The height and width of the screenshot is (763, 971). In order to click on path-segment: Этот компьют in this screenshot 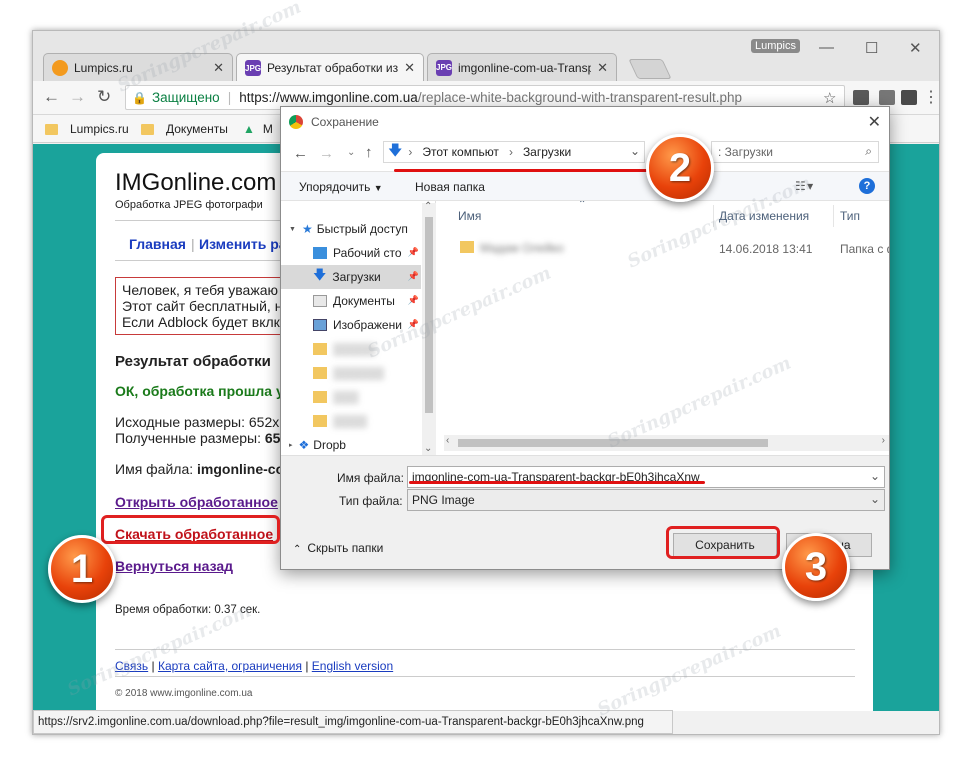, I will do `click(460, 152)`.